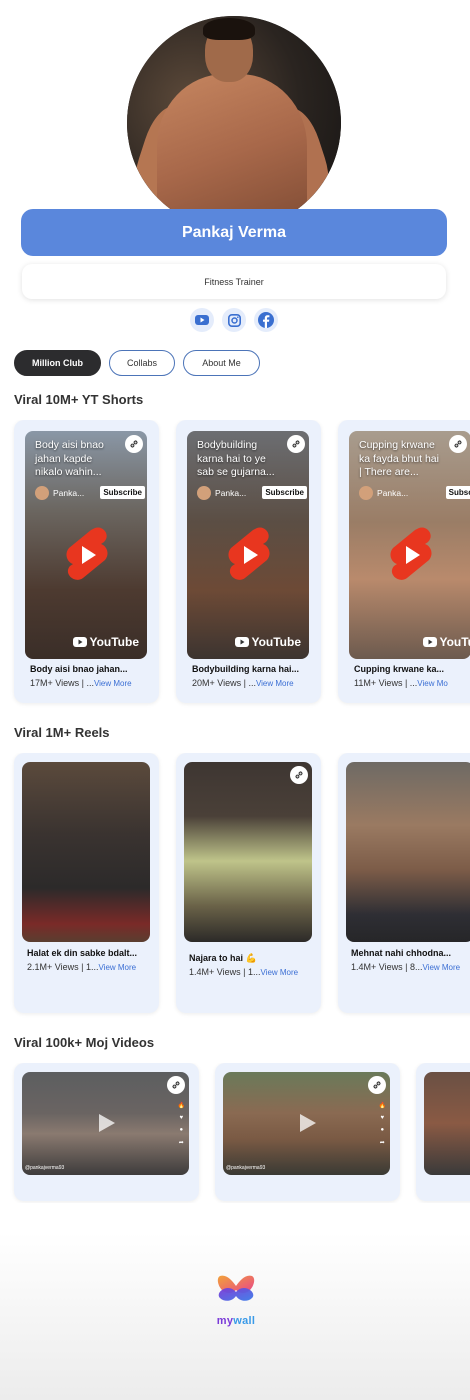 This screenshot has width=470, height=1400. What do you see at coordinates (82, 967) in the screenshot?
I see `reel-views: 2.1M+ Views | 1...View More` at bounding box center [82, 967].